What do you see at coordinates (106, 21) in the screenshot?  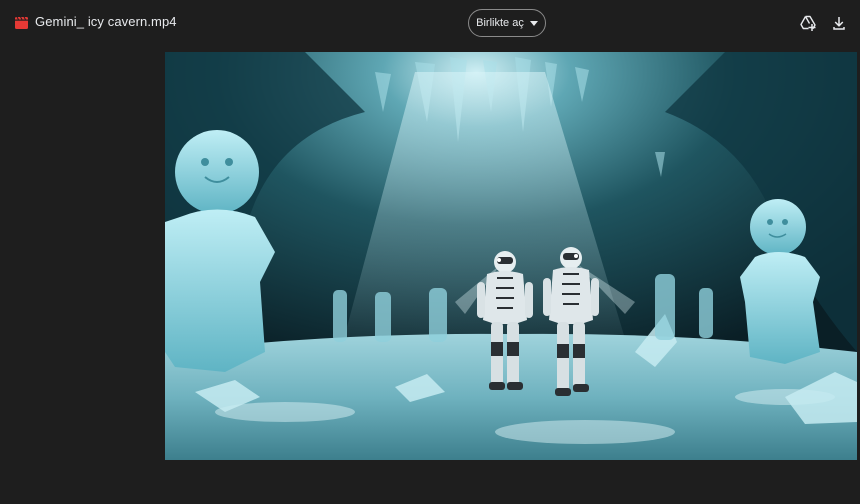 I see `file-name: Gemini_ icy cavern.mp4` at bounding box center [106, 21].